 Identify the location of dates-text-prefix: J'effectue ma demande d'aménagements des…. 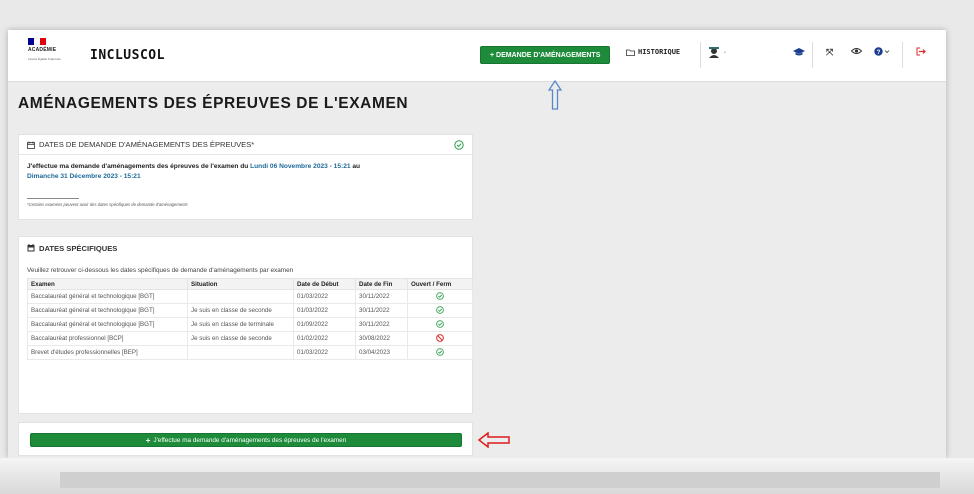
(139, 166).